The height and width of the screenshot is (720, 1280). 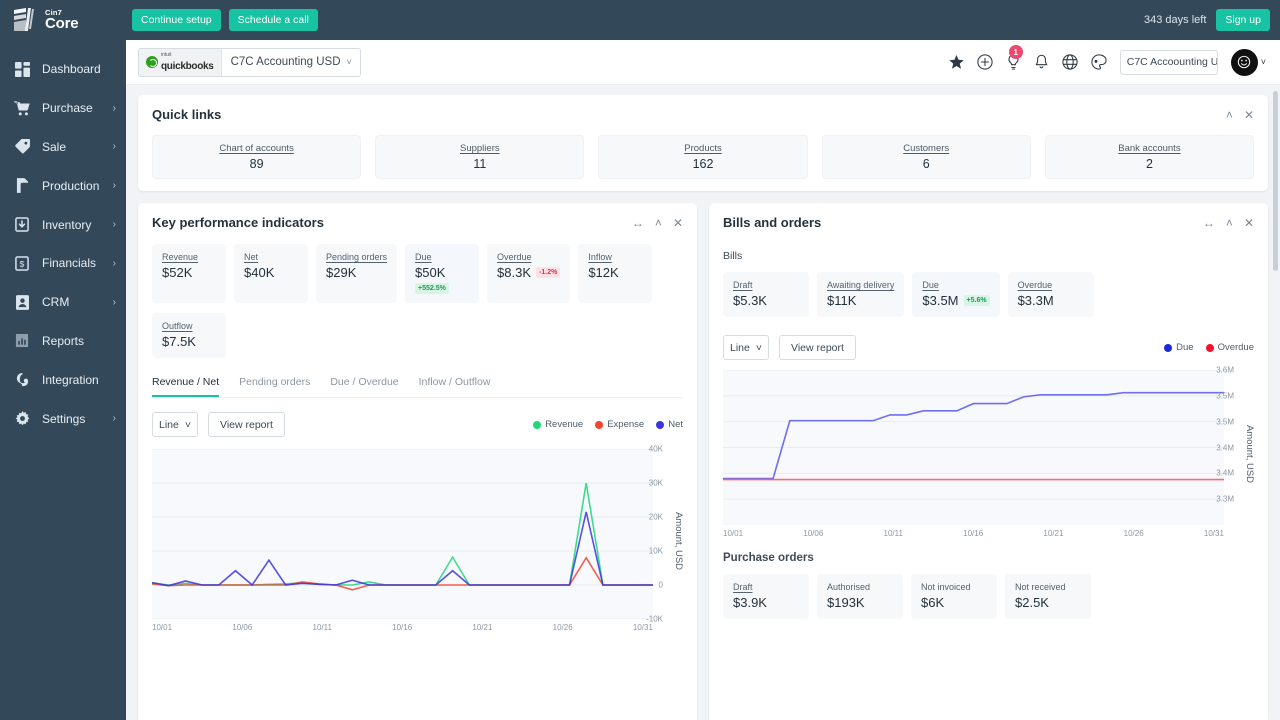 I want to click on chevron-down-icon: ˅, so click(x=187, y=424).